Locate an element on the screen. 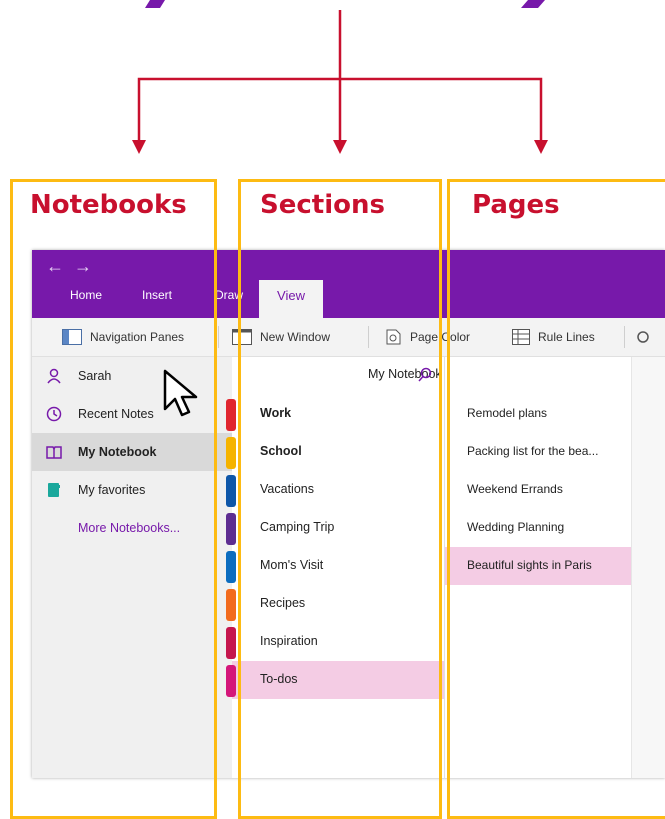 Image resolution: width=665 pixels, height=819 pixels. connector-arrows is located at coordinates (340, 82).